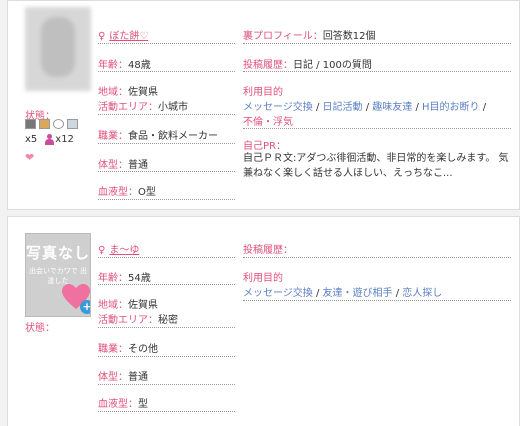 The image size is (520, 426). I want to click on profile-photo, so click(58, 49).